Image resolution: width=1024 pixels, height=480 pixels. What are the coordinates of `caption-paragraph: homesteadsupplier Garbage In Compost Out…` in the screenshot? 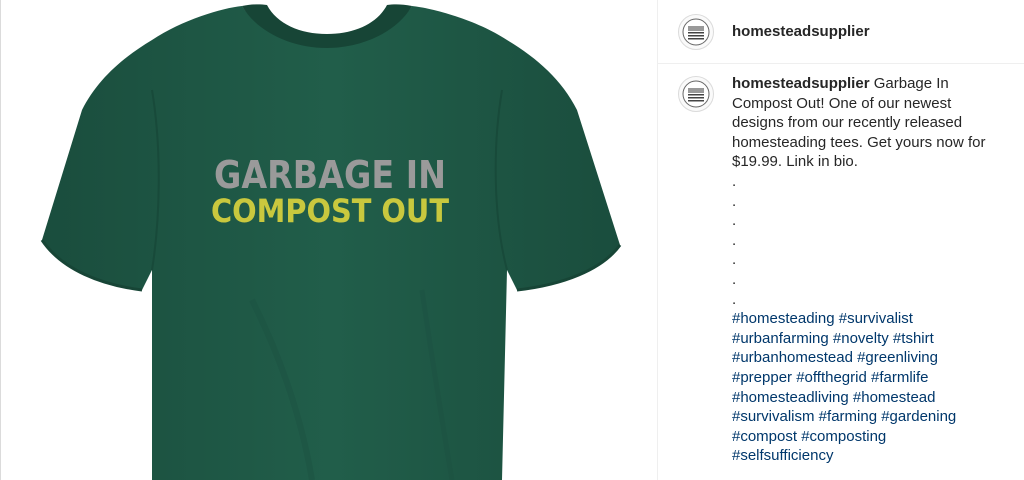 It's located at (865, 123).